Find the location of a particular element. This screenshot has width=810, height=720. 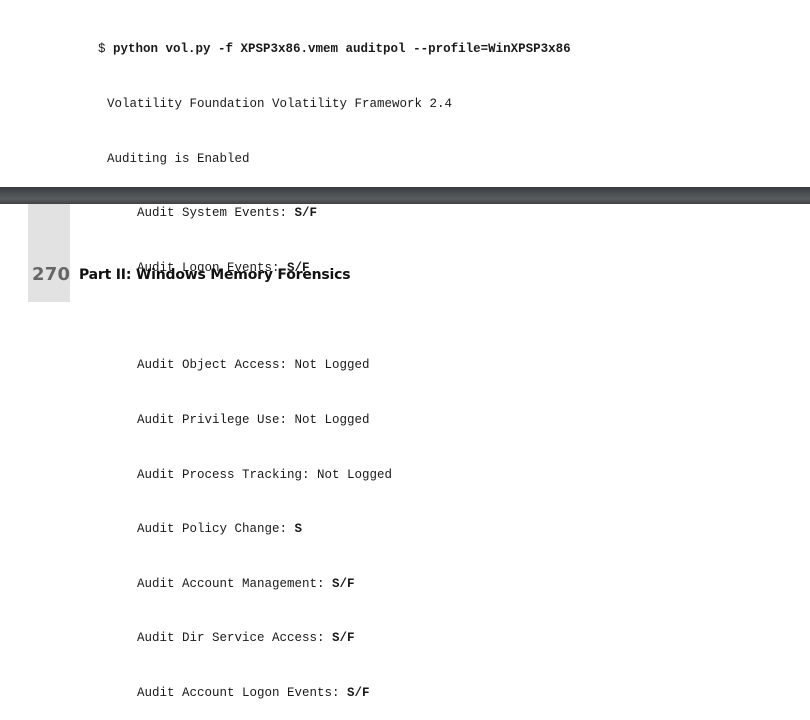

output-line: Audit Object Access: Not Logged is located at coordinates (264, 365).